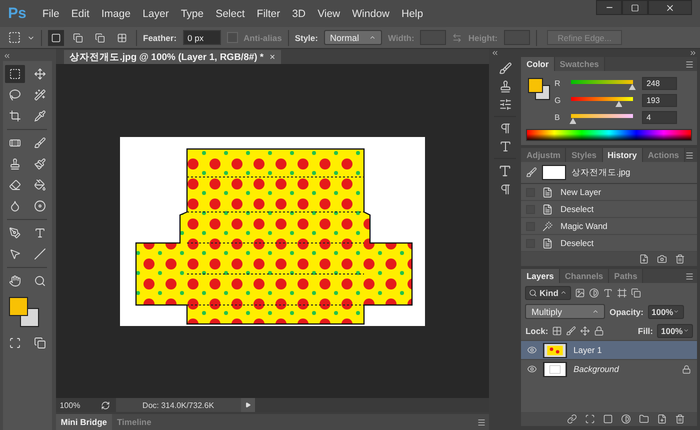  Describe the element at coordinates (306, 37) in the screenshot. I see `style-label: Style:` at that location.